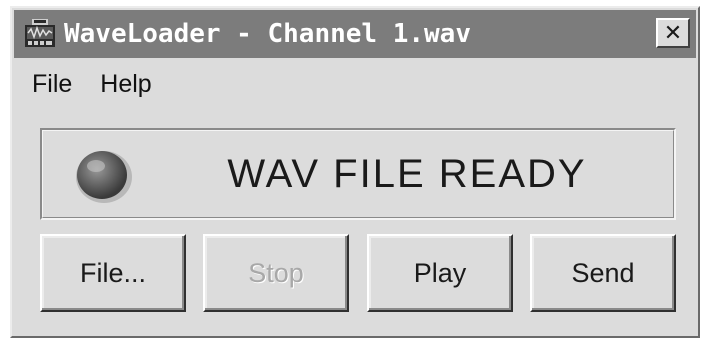 The width and height of the screenshot is (710, 345). I want to click on close-button: ✕, so click(673, 33).